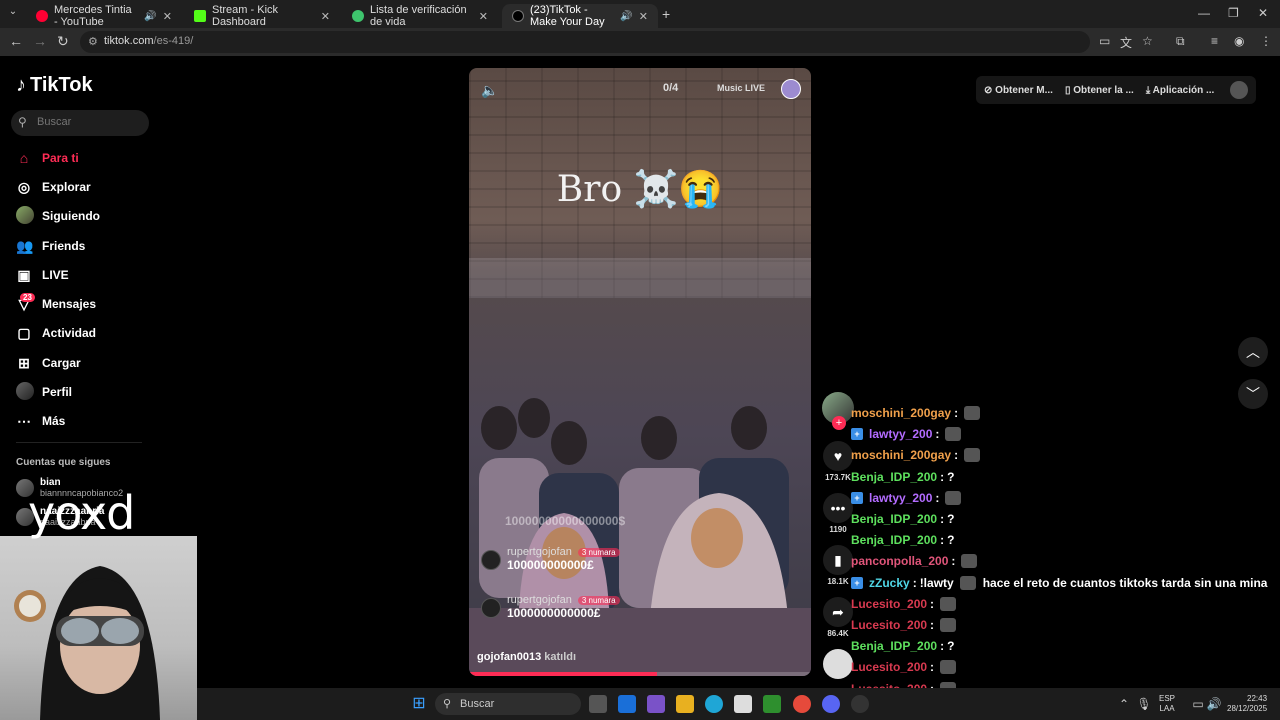 The height and width of the screenshot is (720, 1280). What do you see at coordinates (860, 704) in the screenshot?
I see `obs-icon` at bounding box center [860, 704].